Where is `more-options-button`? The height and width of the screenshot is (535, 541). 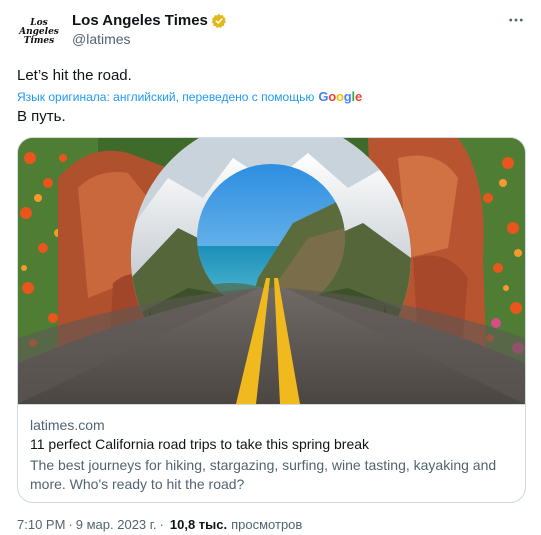
more-options-button is located at coordinates (516, 20).